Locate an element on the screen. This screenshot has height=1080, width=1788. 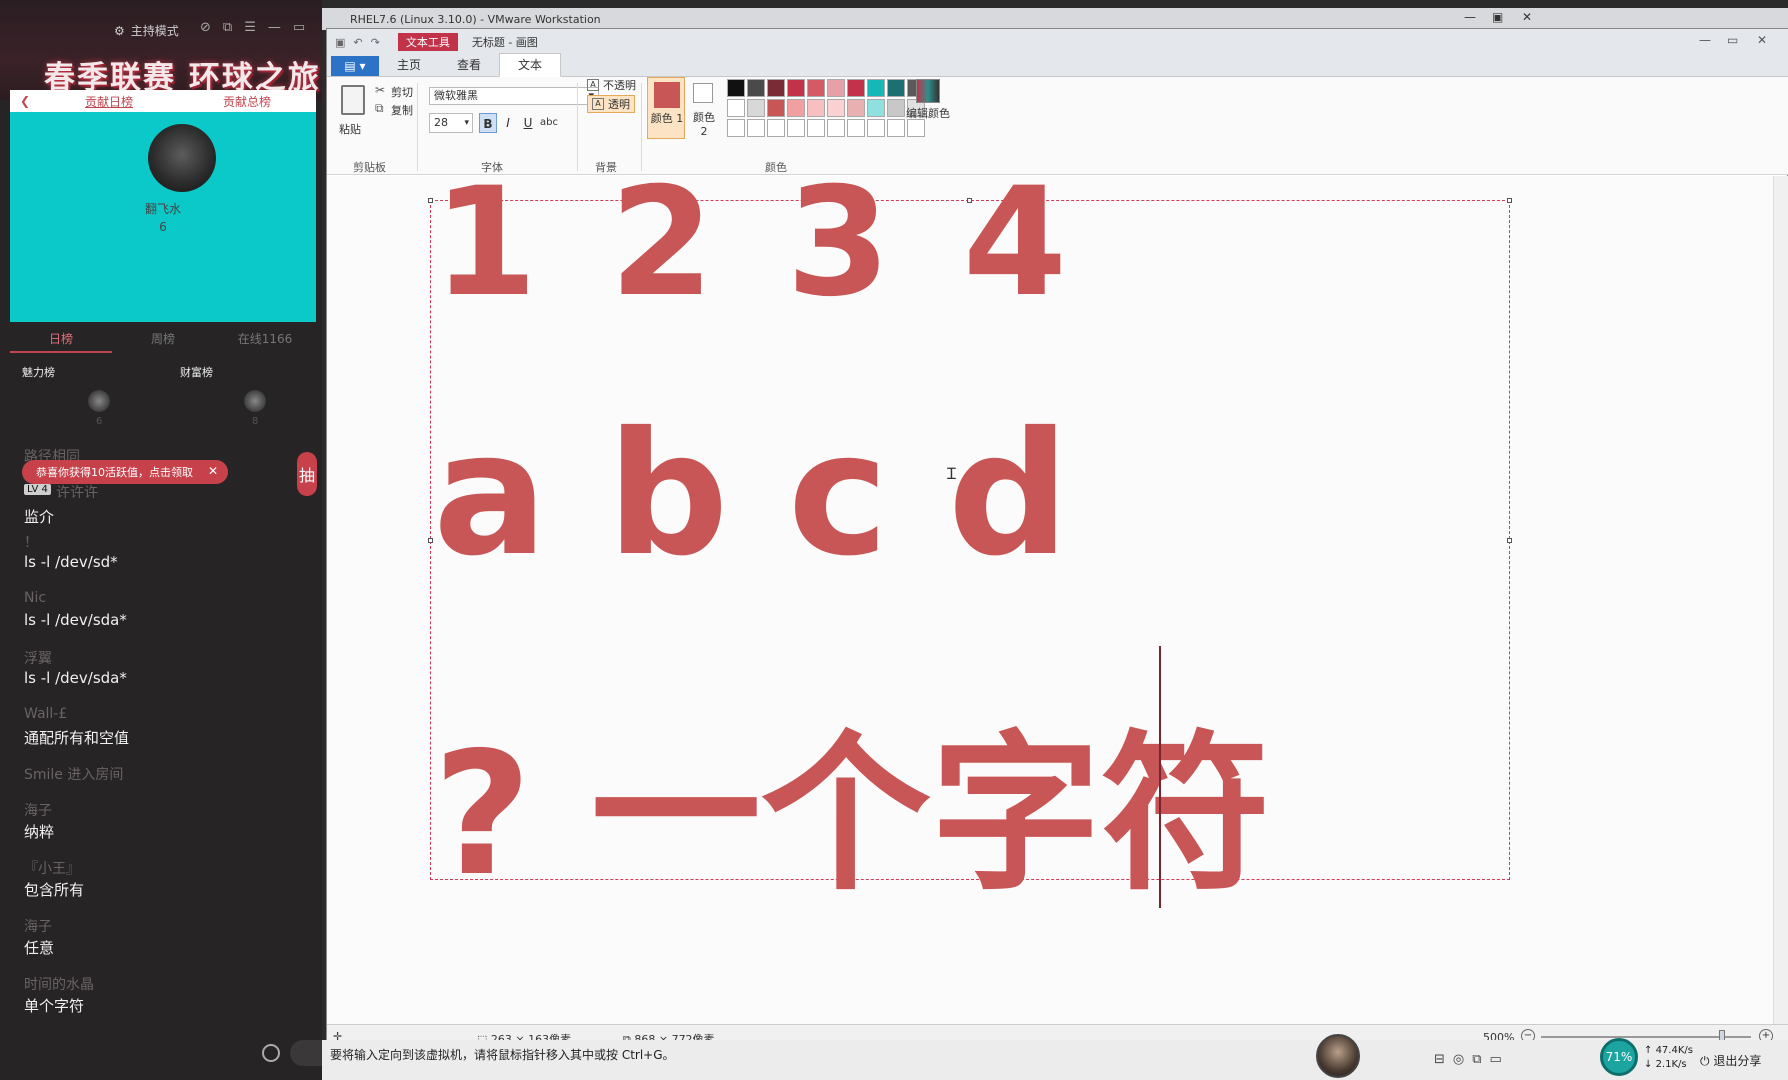
tab-view: 查看 is located at coordinates (469, 65).